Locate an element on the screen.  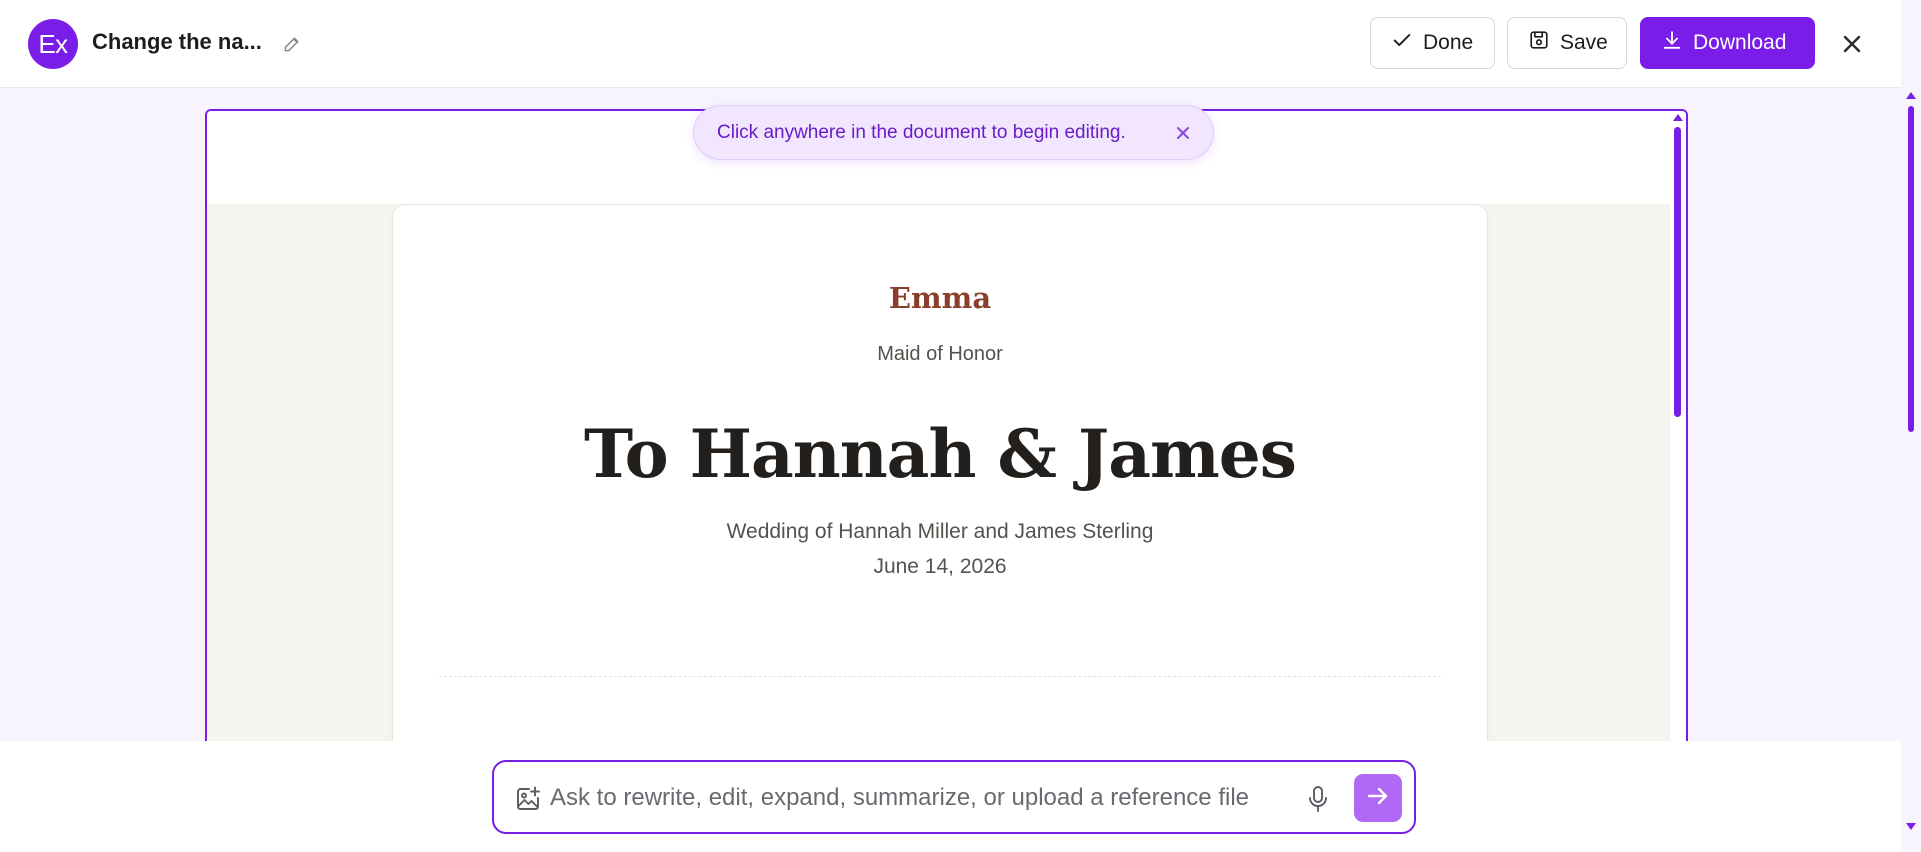
ai-prompt-bar is located at coordinates (954, 797).